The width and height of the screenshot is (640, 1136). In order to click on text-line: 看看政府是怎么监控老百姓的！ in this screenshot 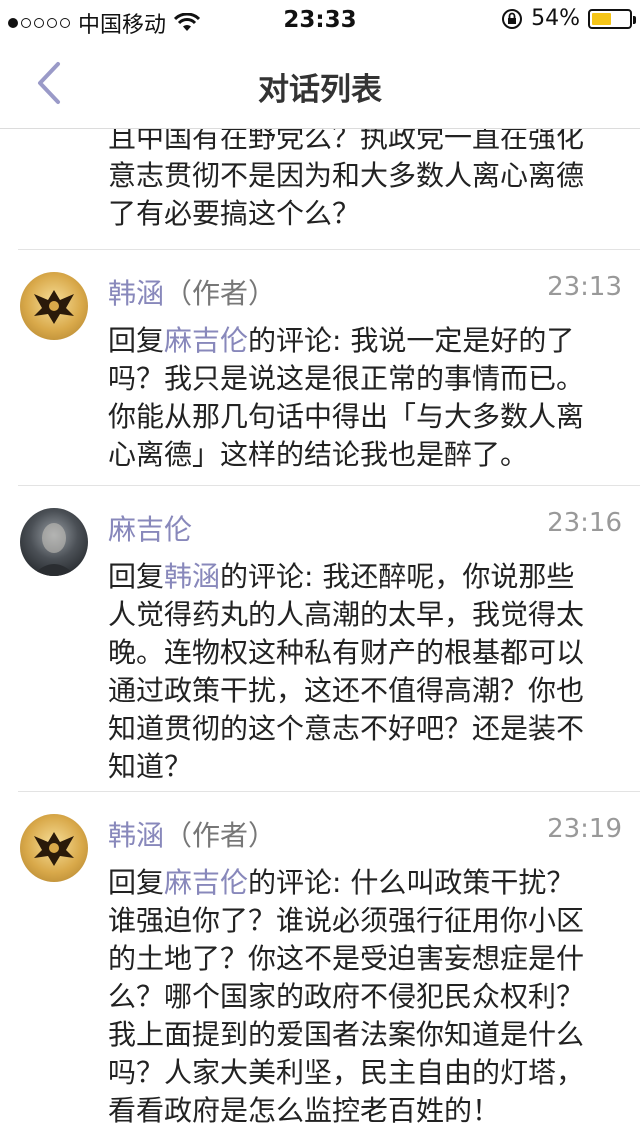, I will do `click(304, 1110)`.